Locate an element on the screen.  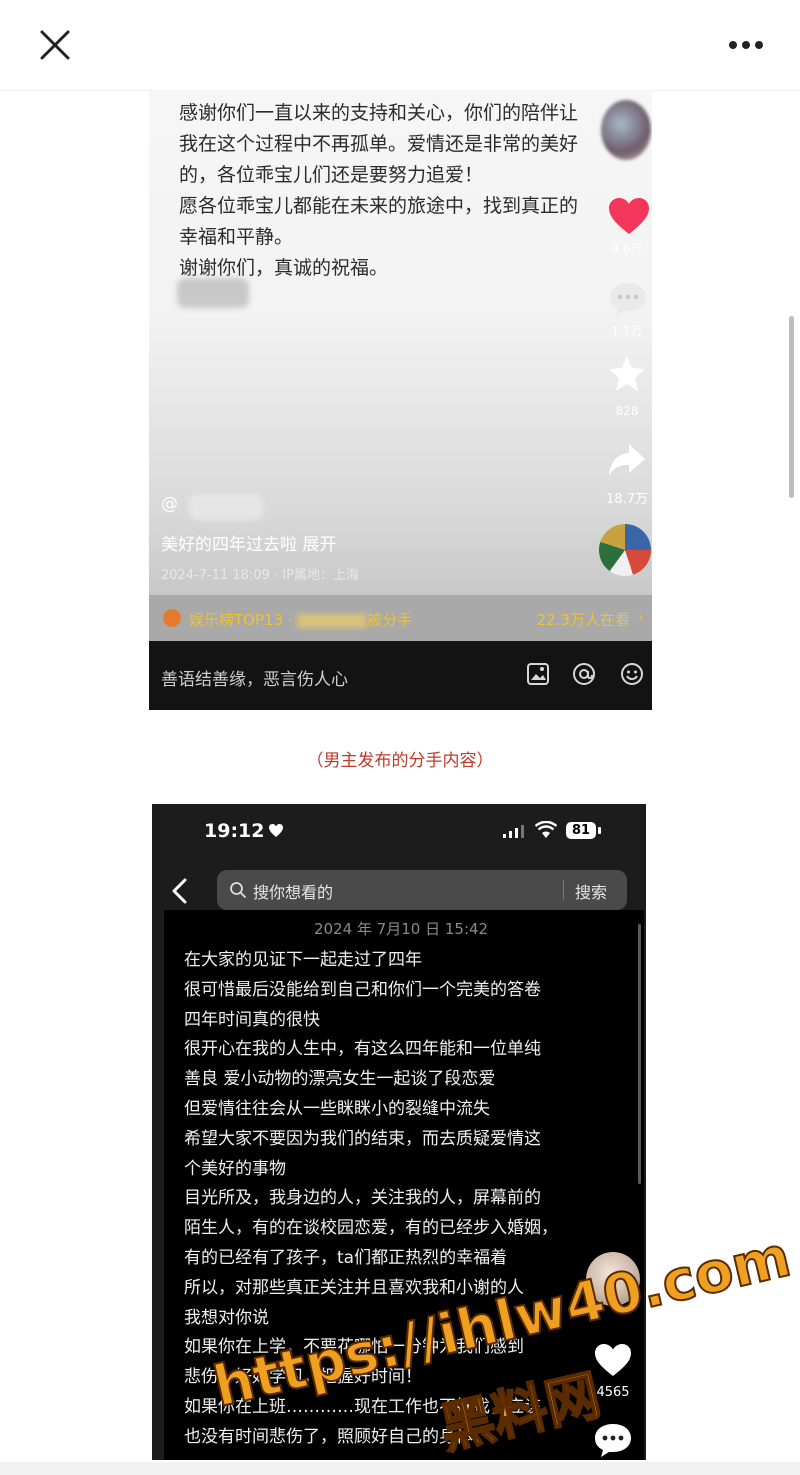
comment-input-placeholder: 善语结善缘，恶言伤人心 is located at coordinates (254, 677).